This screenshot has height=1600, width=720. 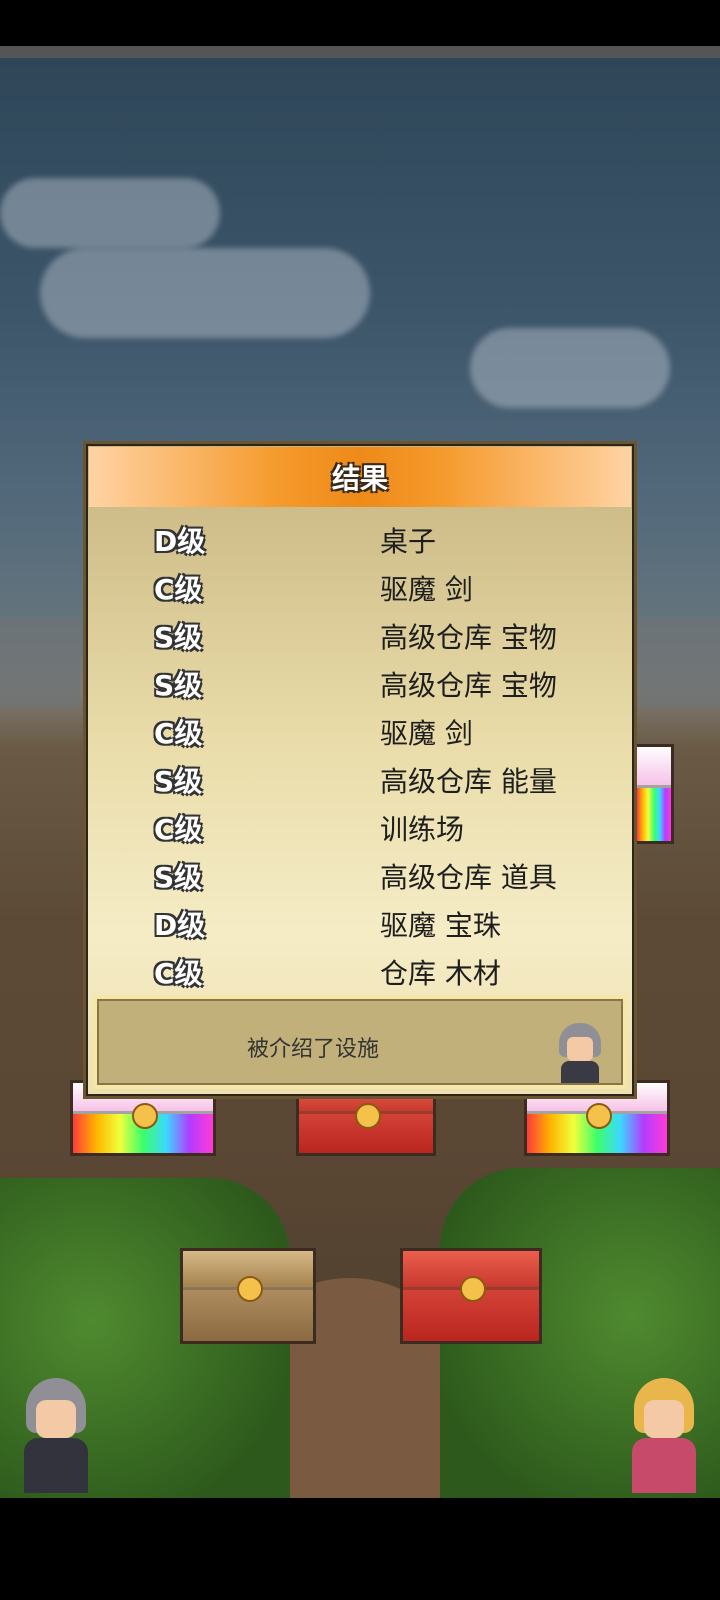 I want to click on item-name: 仓库 木材, so click(x=440, y=973).